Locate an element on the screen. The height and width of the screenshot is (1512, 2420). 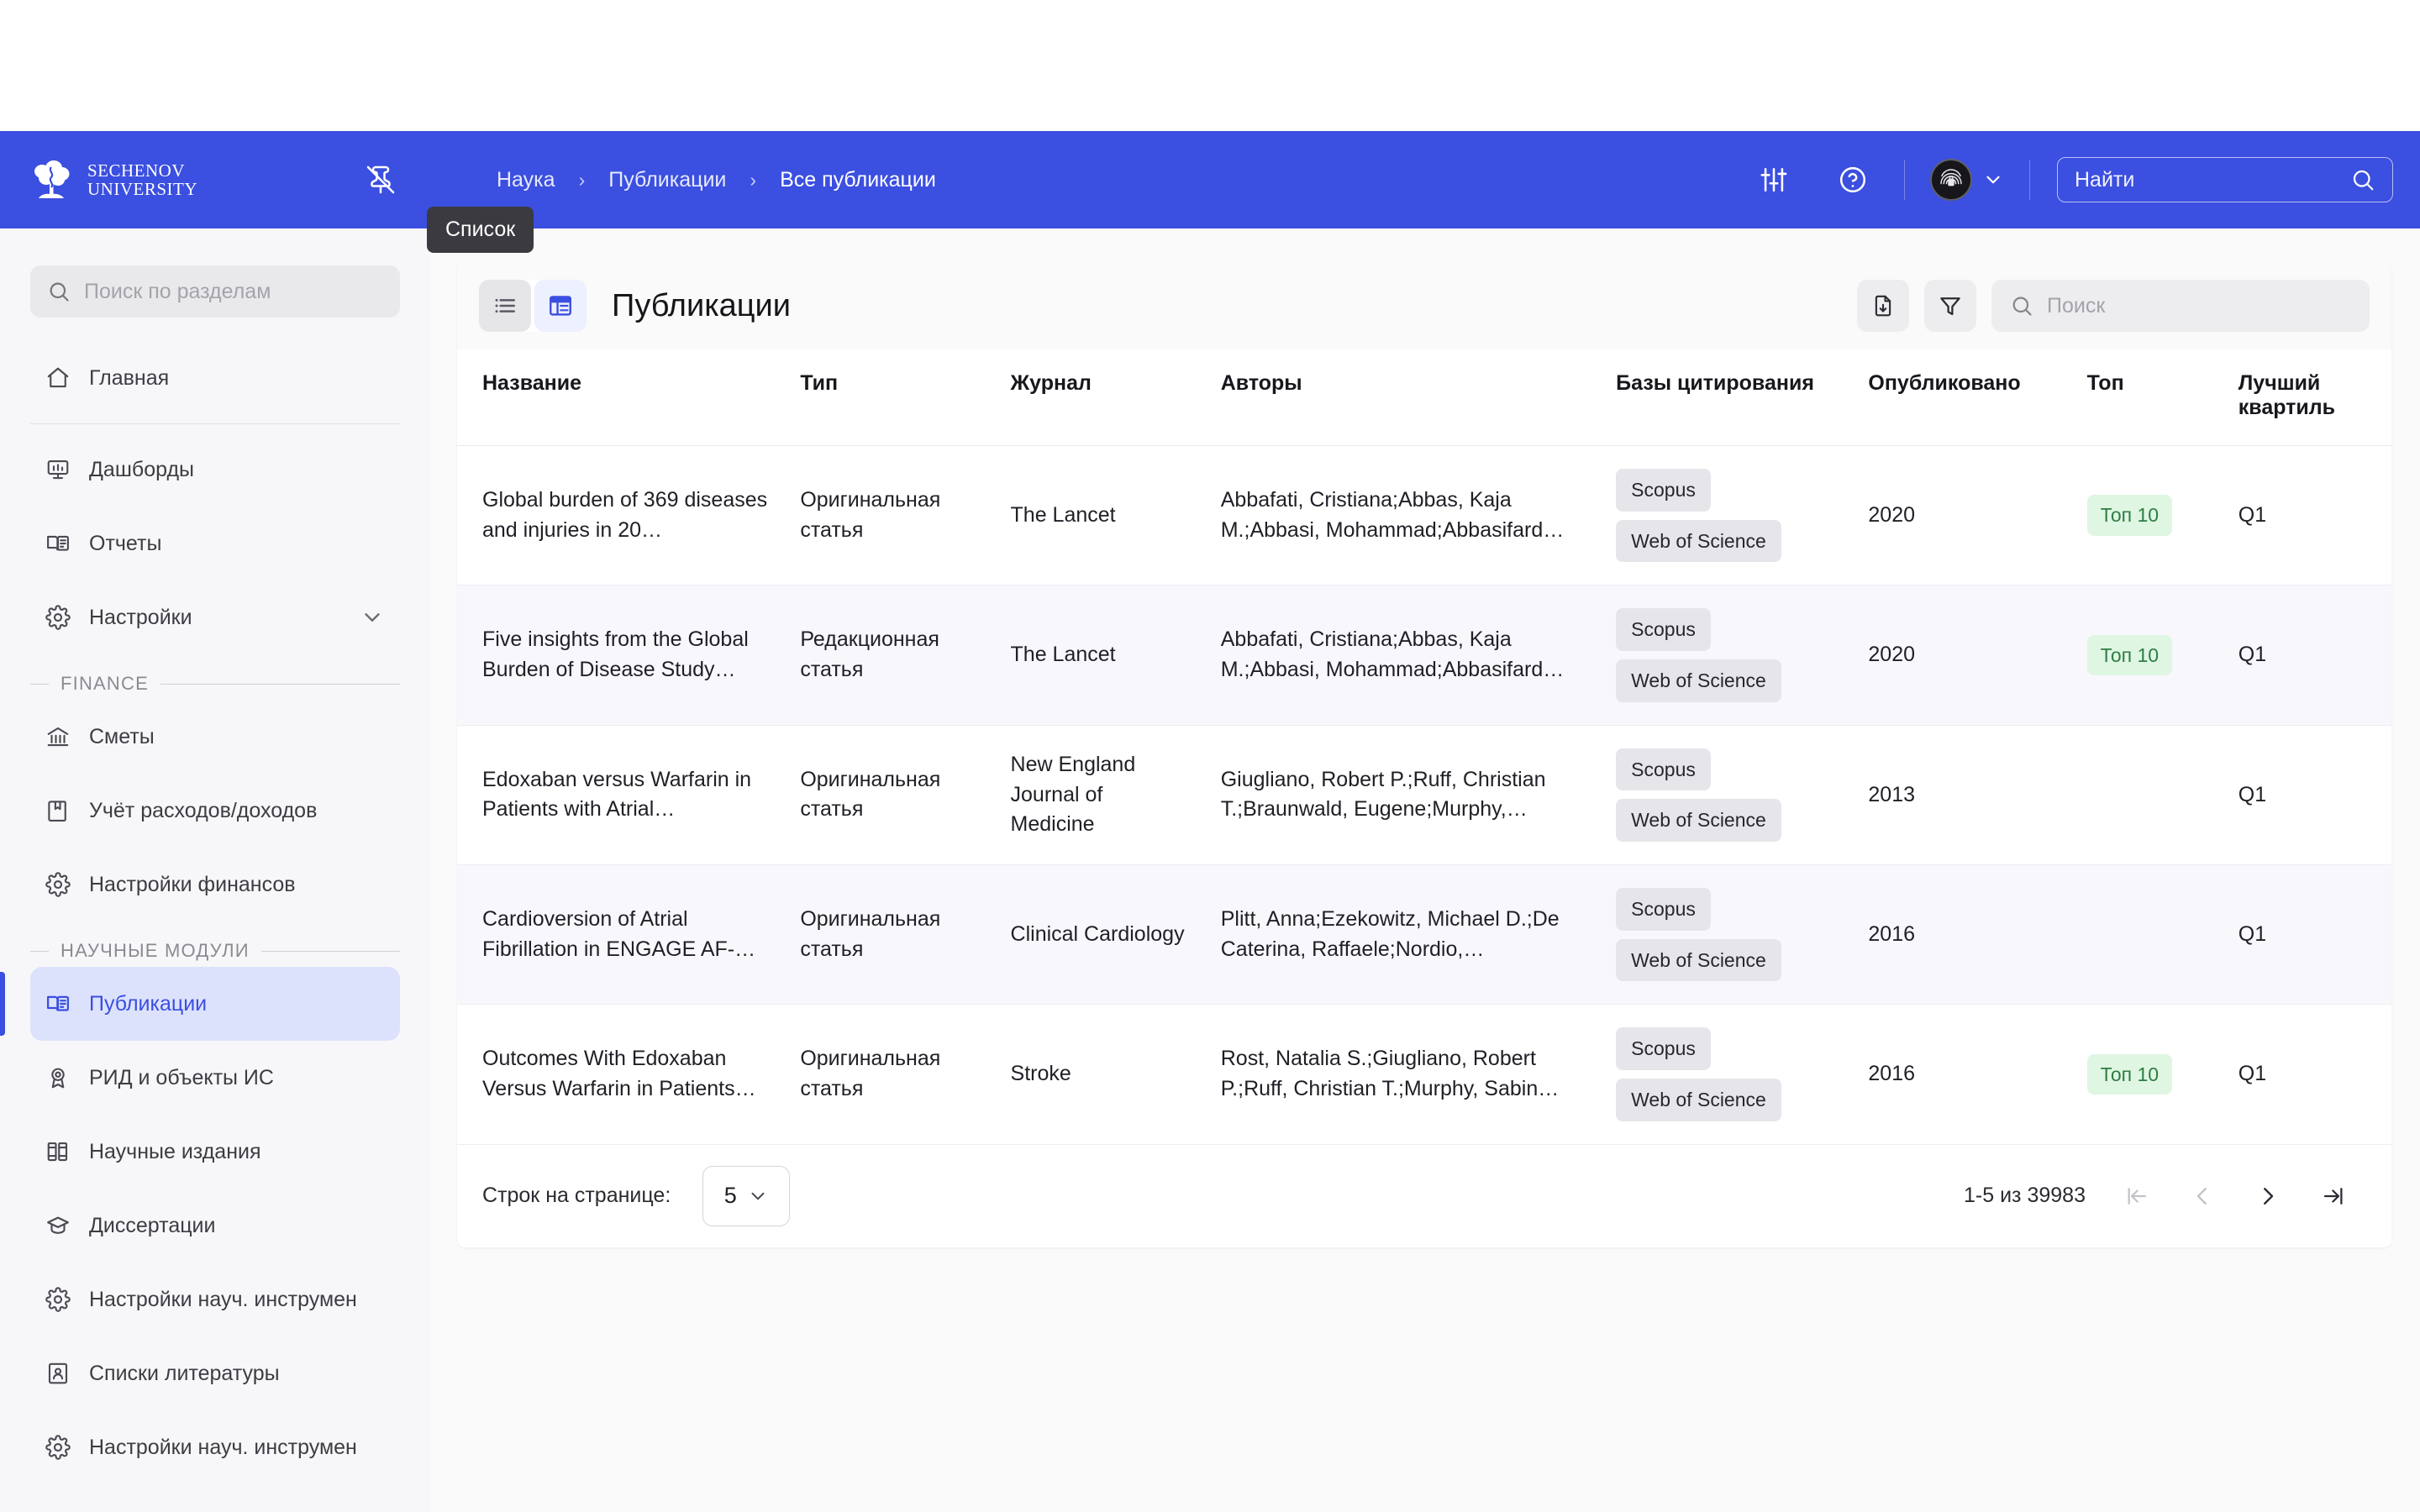
next-page-button is located at coordinates (2268, 1196).